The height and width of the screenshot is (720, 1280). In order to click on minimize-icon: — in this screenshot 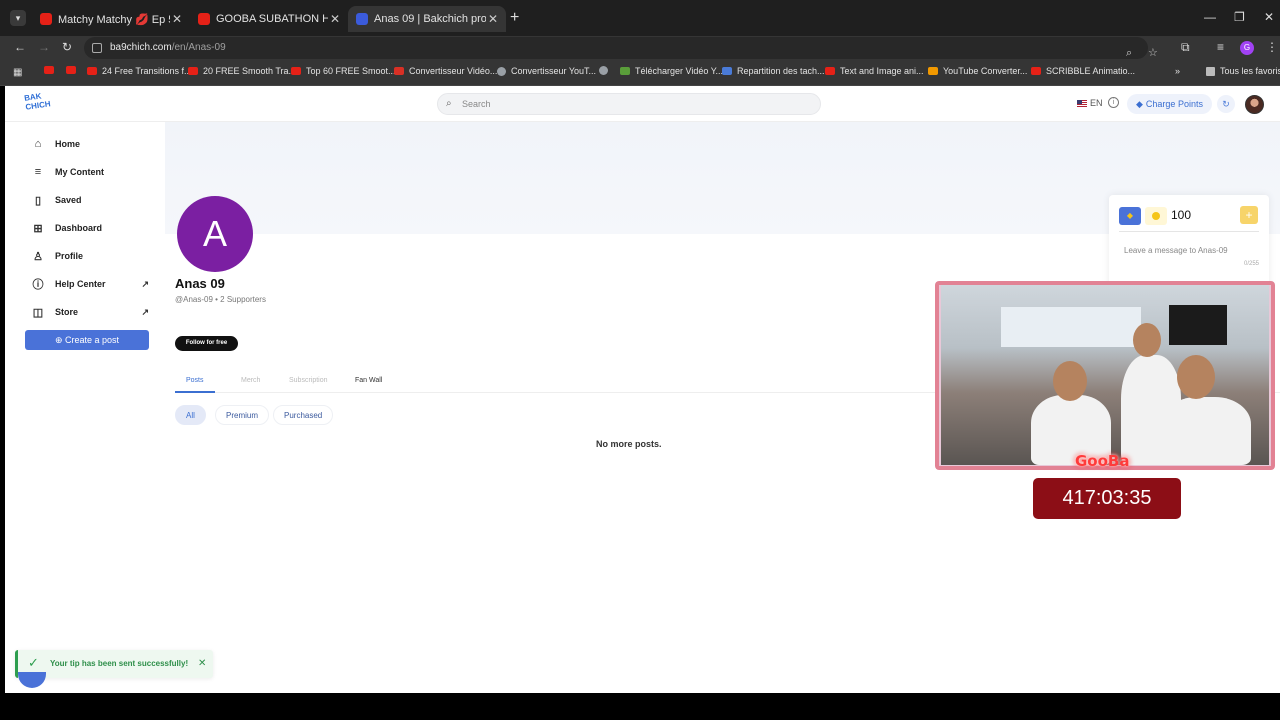, I will do `click(1210, 17)`.